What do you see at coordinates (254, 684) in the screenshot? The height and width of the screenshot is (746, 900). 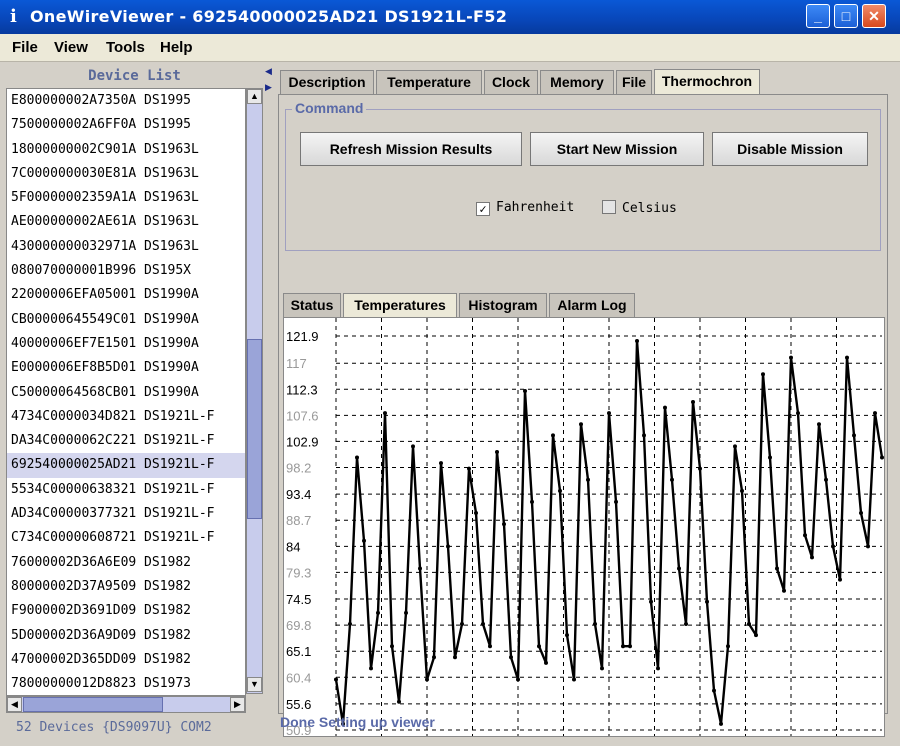 I see `scroll-down-icon: ▼` at bounding box center [254, 684].